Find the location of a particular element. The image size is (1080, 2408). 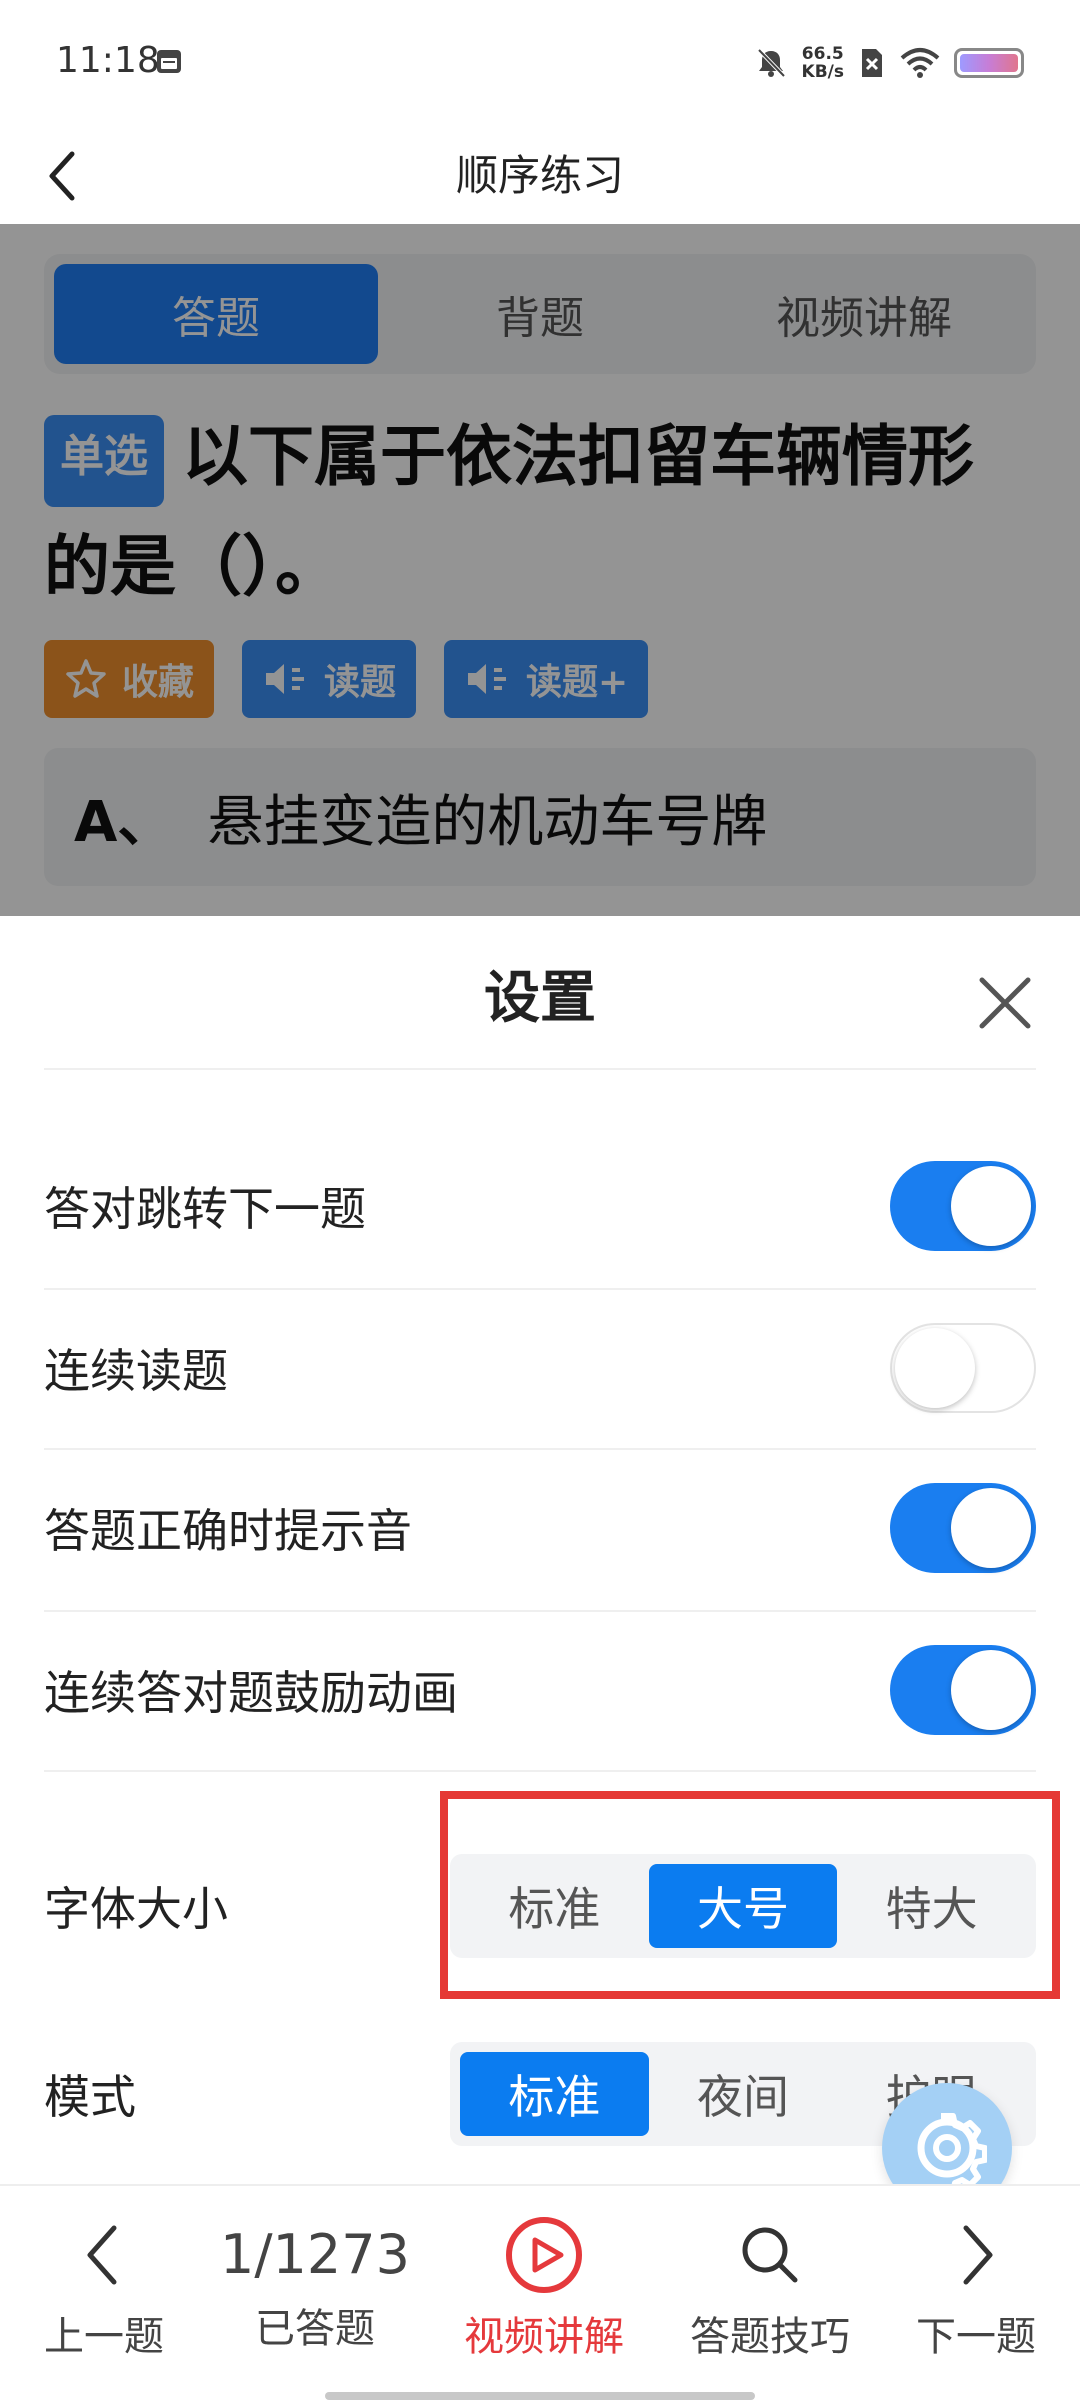

bottom-nav: 上一题 1/1273 已答题 视频讲解 答题技巧 下一题 is located at coordinates (540, 2296).